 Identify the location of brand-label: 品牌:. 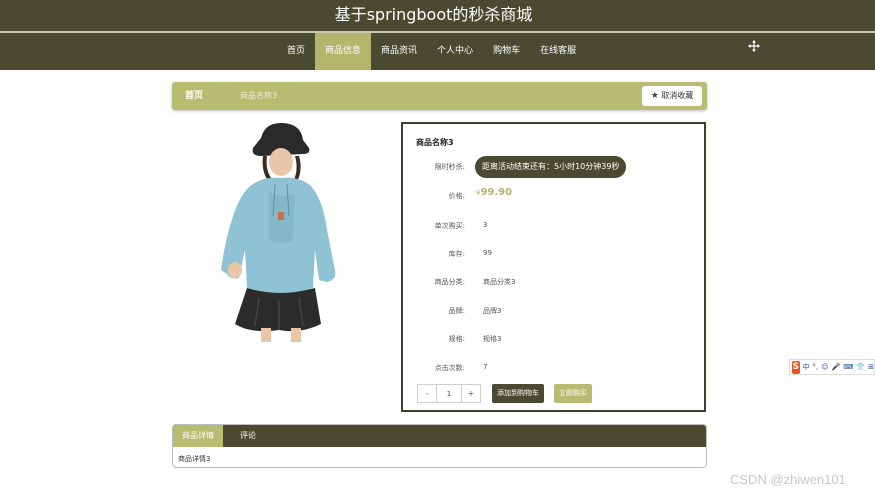
(456, 311).